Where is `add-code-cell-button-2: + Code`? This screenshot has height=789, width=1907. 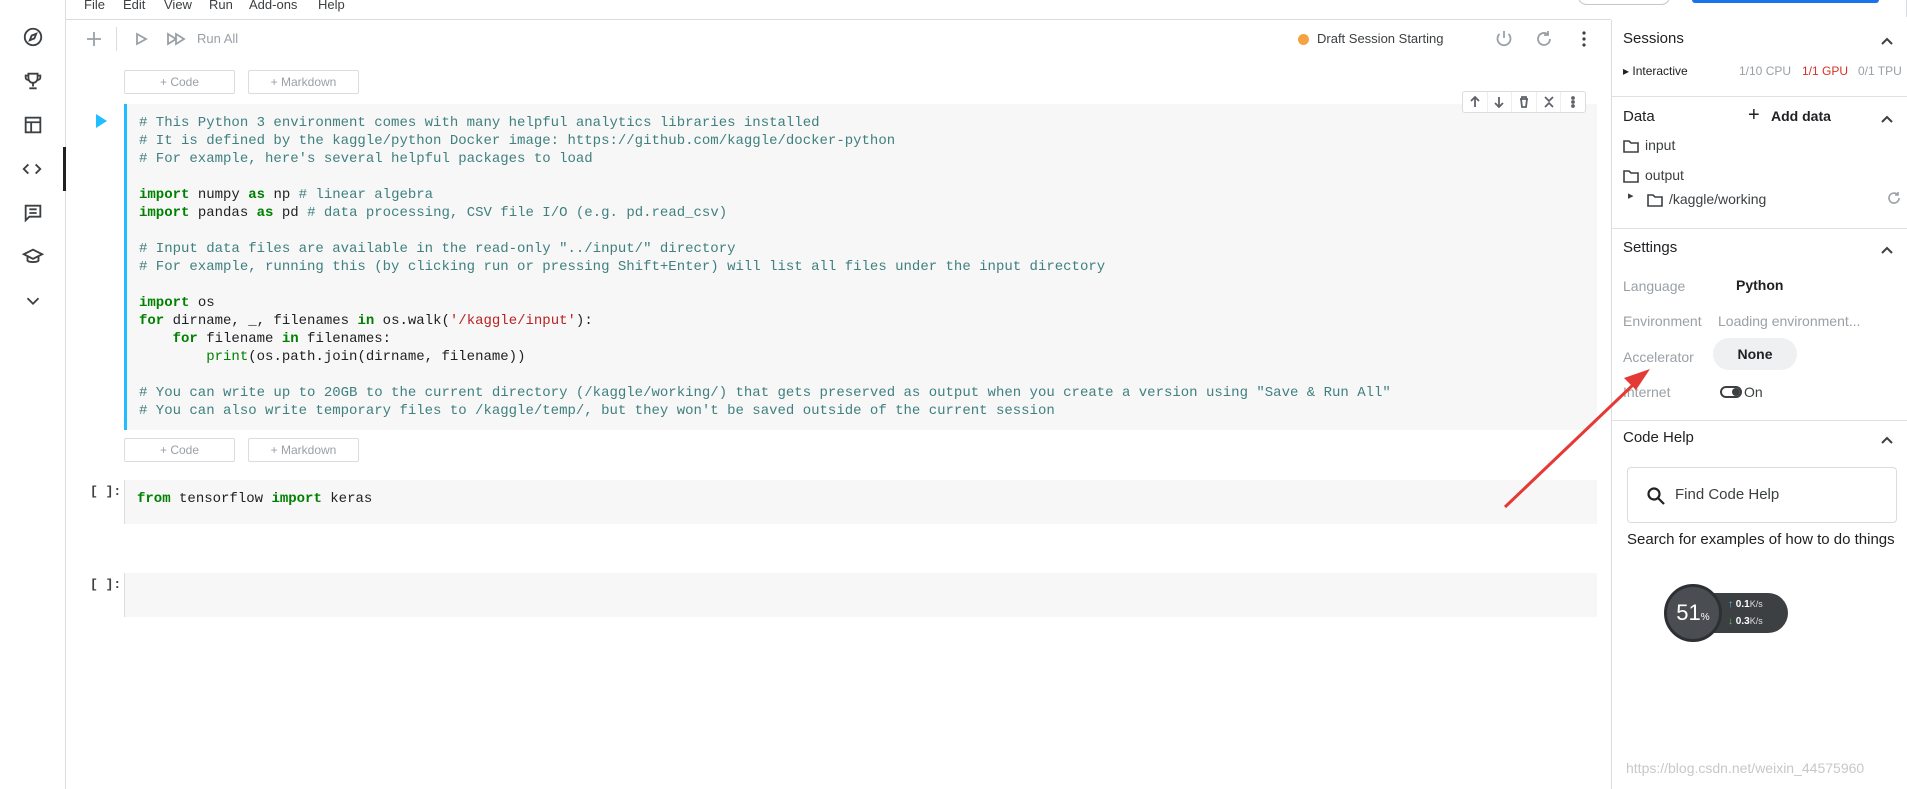
add-code-cell-button-2: + Code is located at coordinates (179, 450).